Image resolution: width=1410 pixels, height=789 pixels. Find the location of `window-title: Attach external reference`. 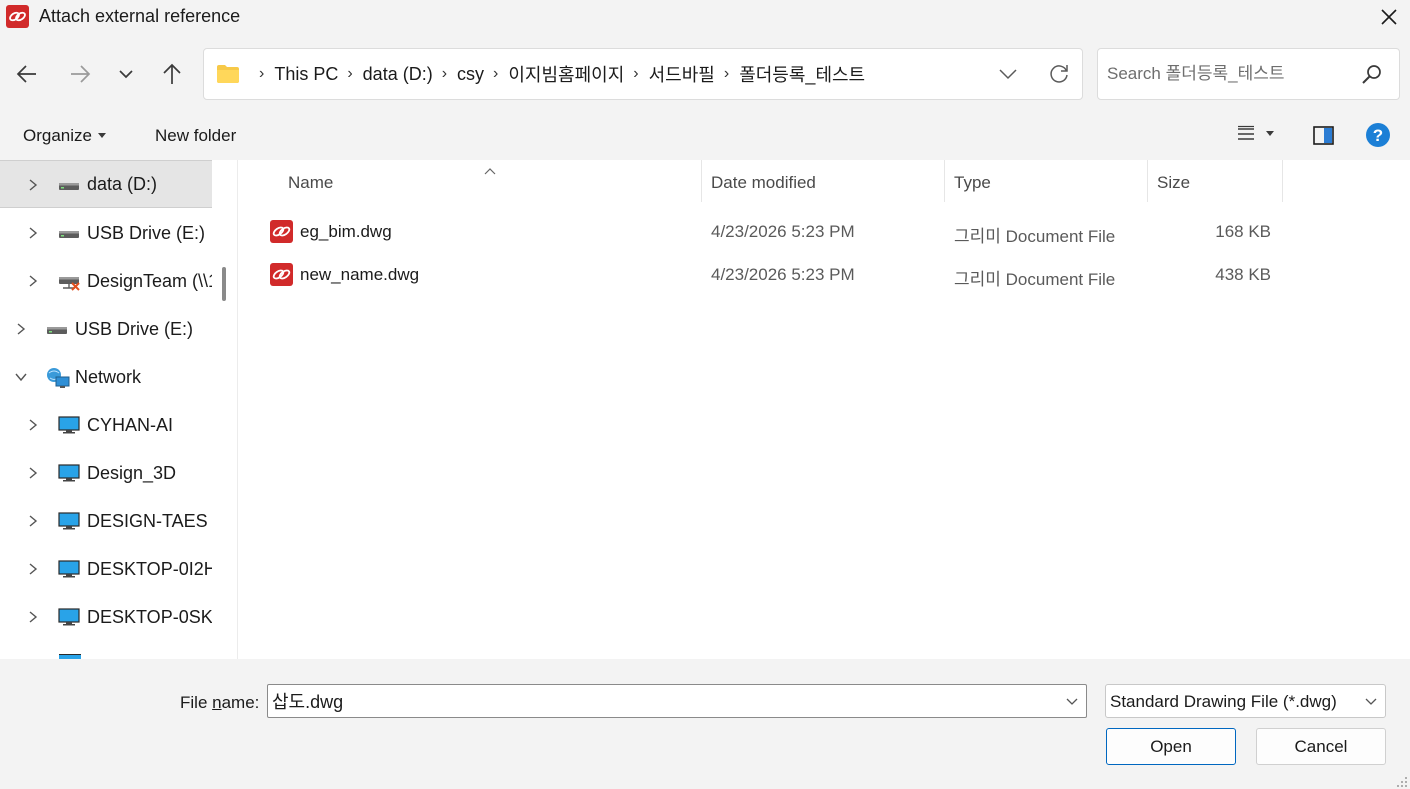

window-title: Attach external reference is located at coordinates (140, 16).